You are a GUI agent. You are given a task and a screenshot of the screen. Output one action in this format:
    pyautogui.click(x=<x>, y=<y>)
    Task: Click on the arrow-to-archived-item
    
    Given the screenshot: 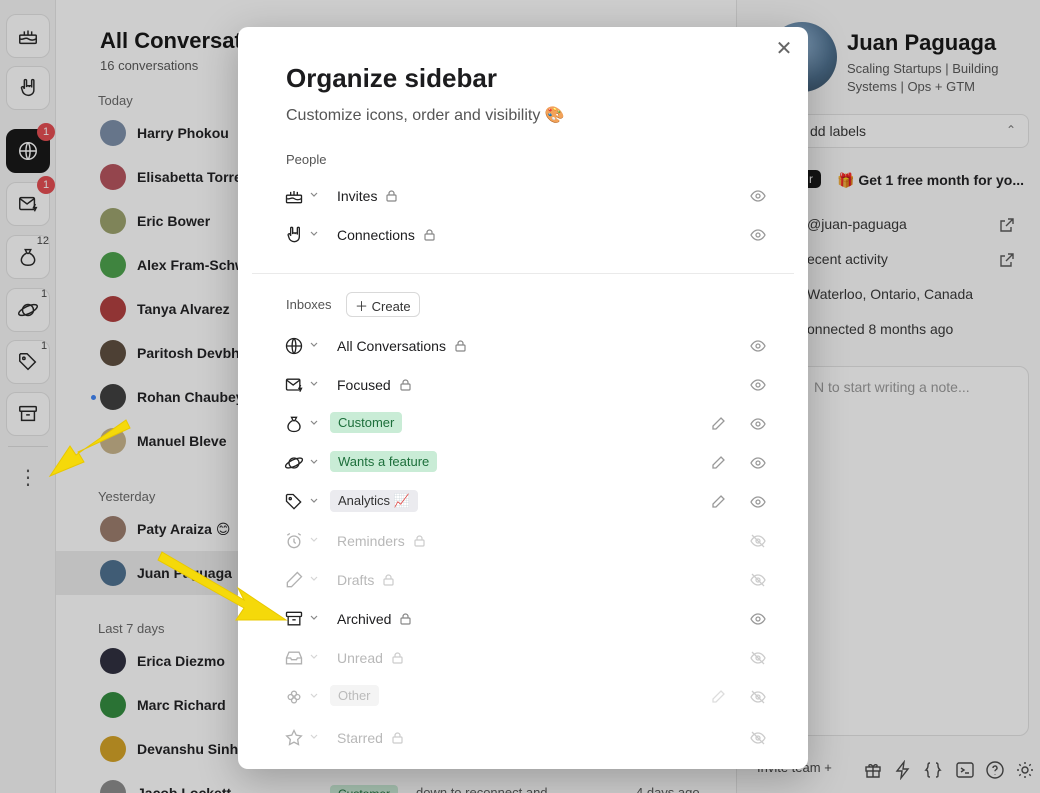 What is the action you would take?
    pyautogui.click(x=222, y=586)
    